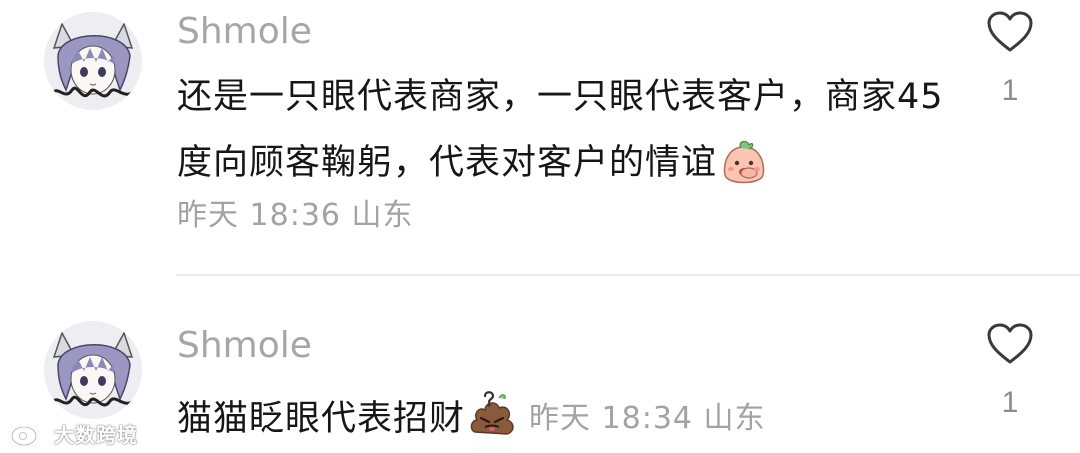 The height and width of the screenshot is (453, 1080). I want to click on watermark: 大数跨境, so click(74, 433).